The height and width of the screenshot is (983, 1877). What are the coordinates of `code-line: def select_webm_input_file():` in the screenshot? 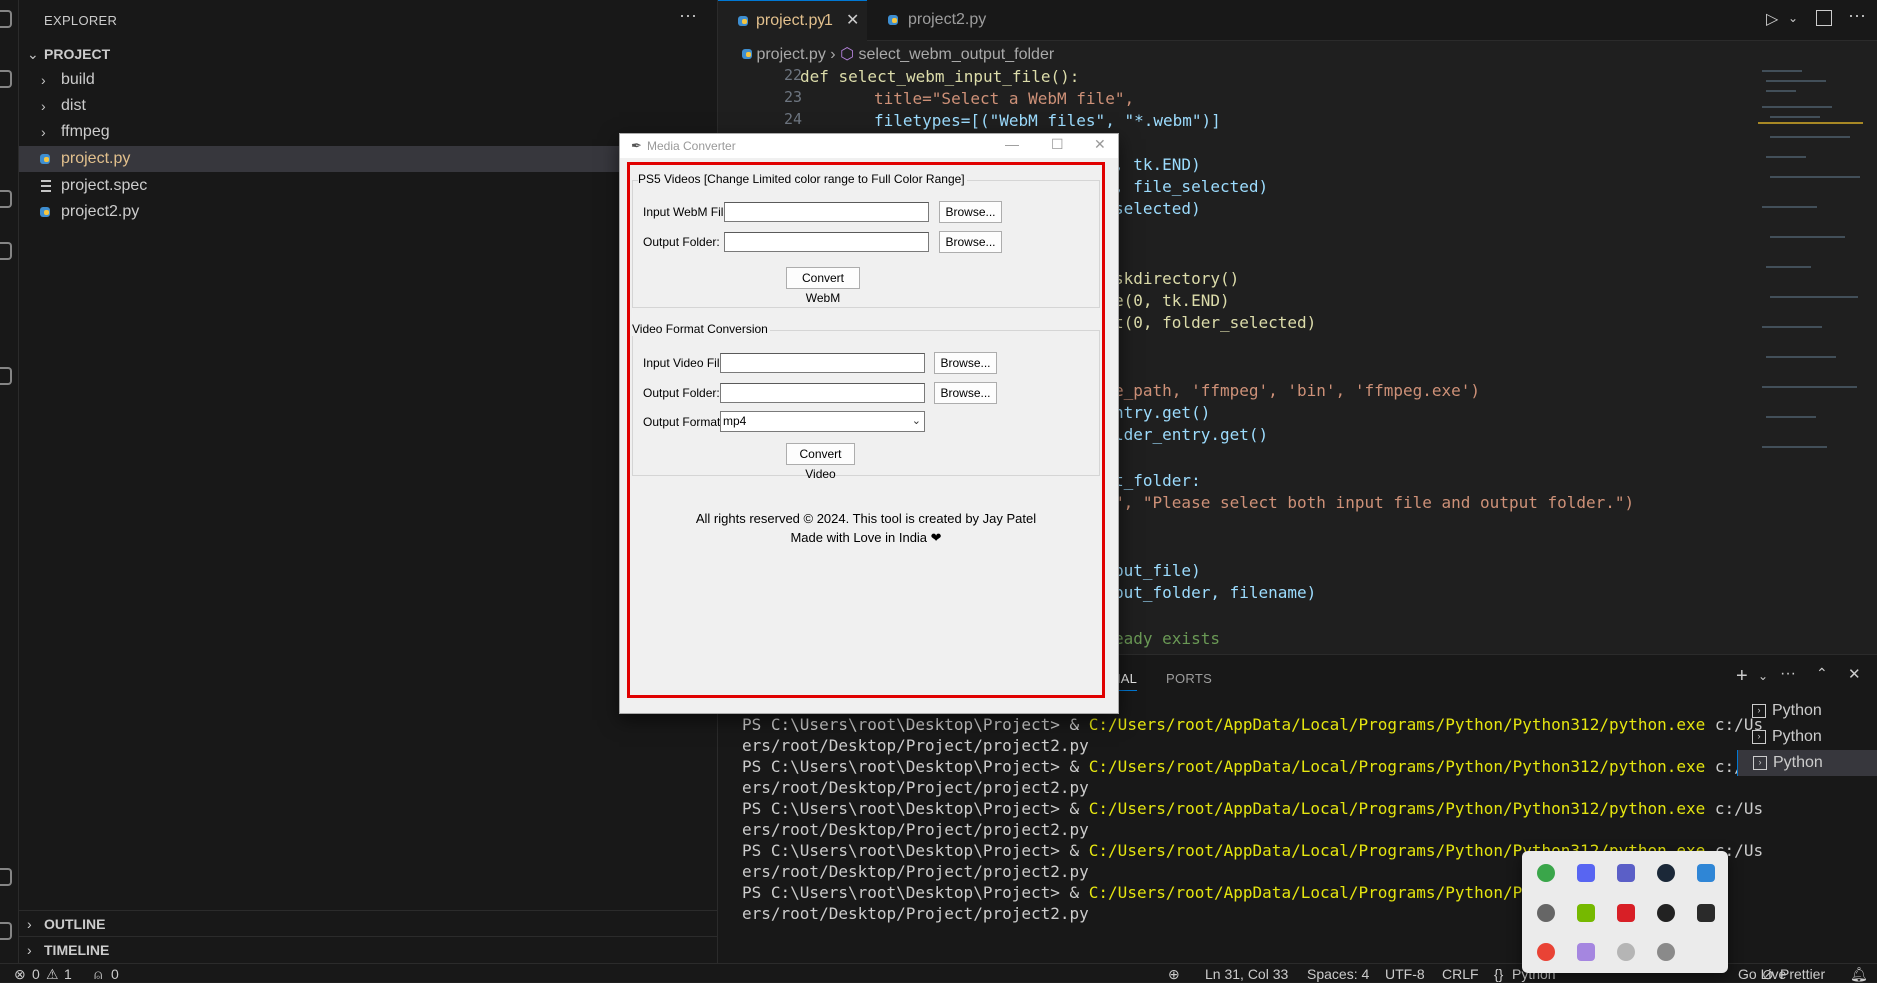 It's located at (940, 76).